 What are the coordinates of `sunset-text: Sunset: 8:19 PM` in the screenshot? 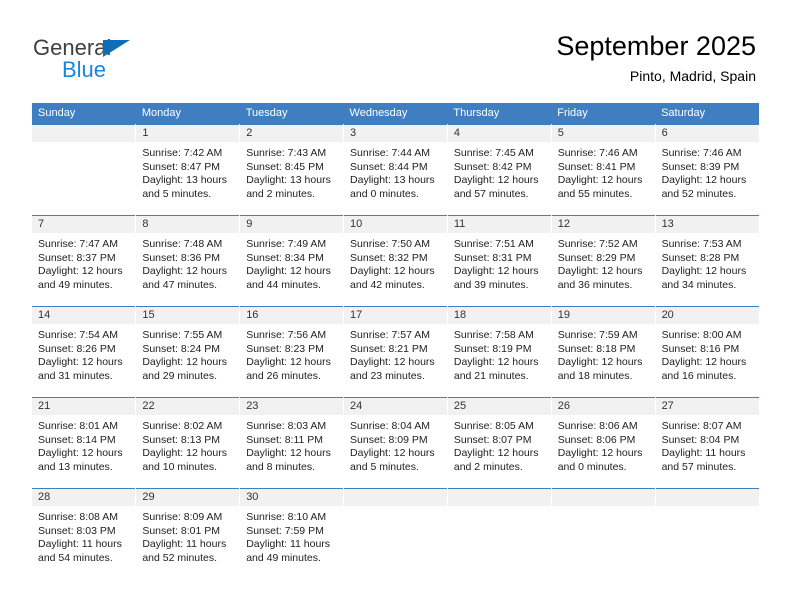 It's located at (492, 348).